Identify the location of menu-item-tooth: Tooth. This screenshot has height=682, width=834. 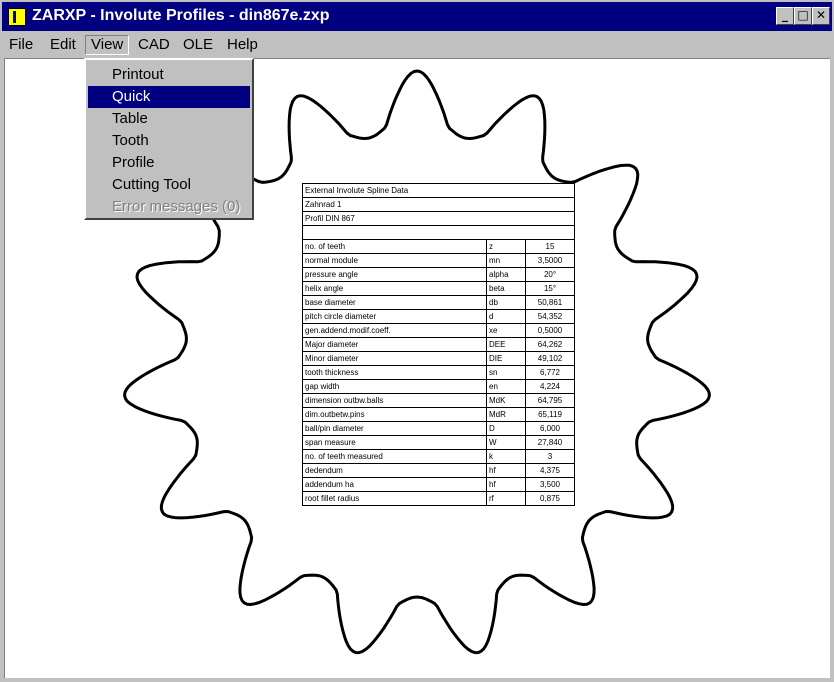
(169, 141).